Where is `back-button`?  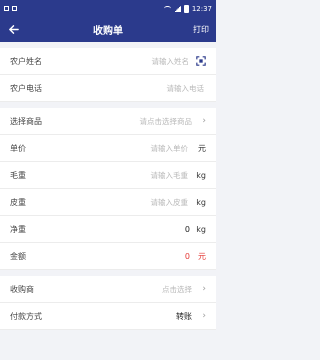
back-button is located at coordinates (13, 29).